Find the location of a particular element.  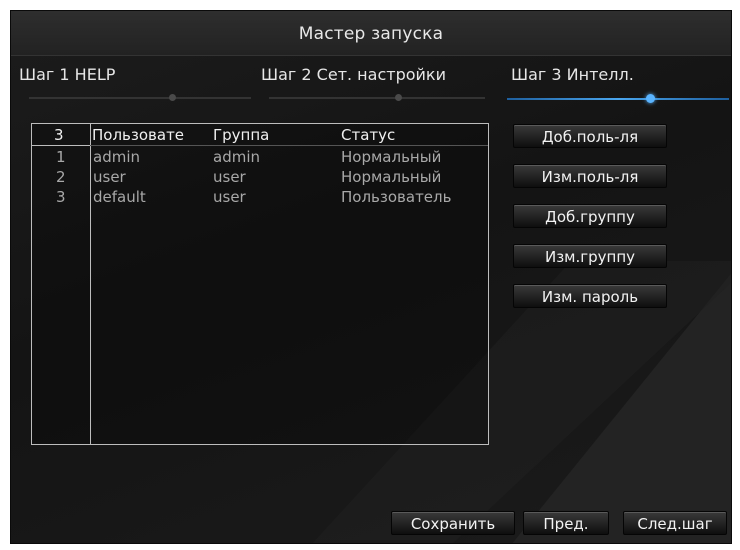

step-3-label: Шаг 3 Интелл. is located at coordinates (572, 74).